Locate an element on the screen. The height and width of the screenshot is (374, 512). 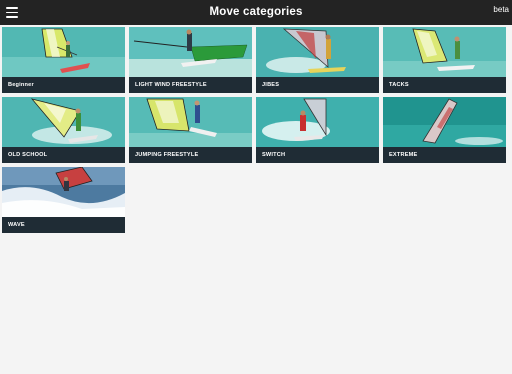
category-tile-switch: SWITCH is located at coordinates (317, 130).